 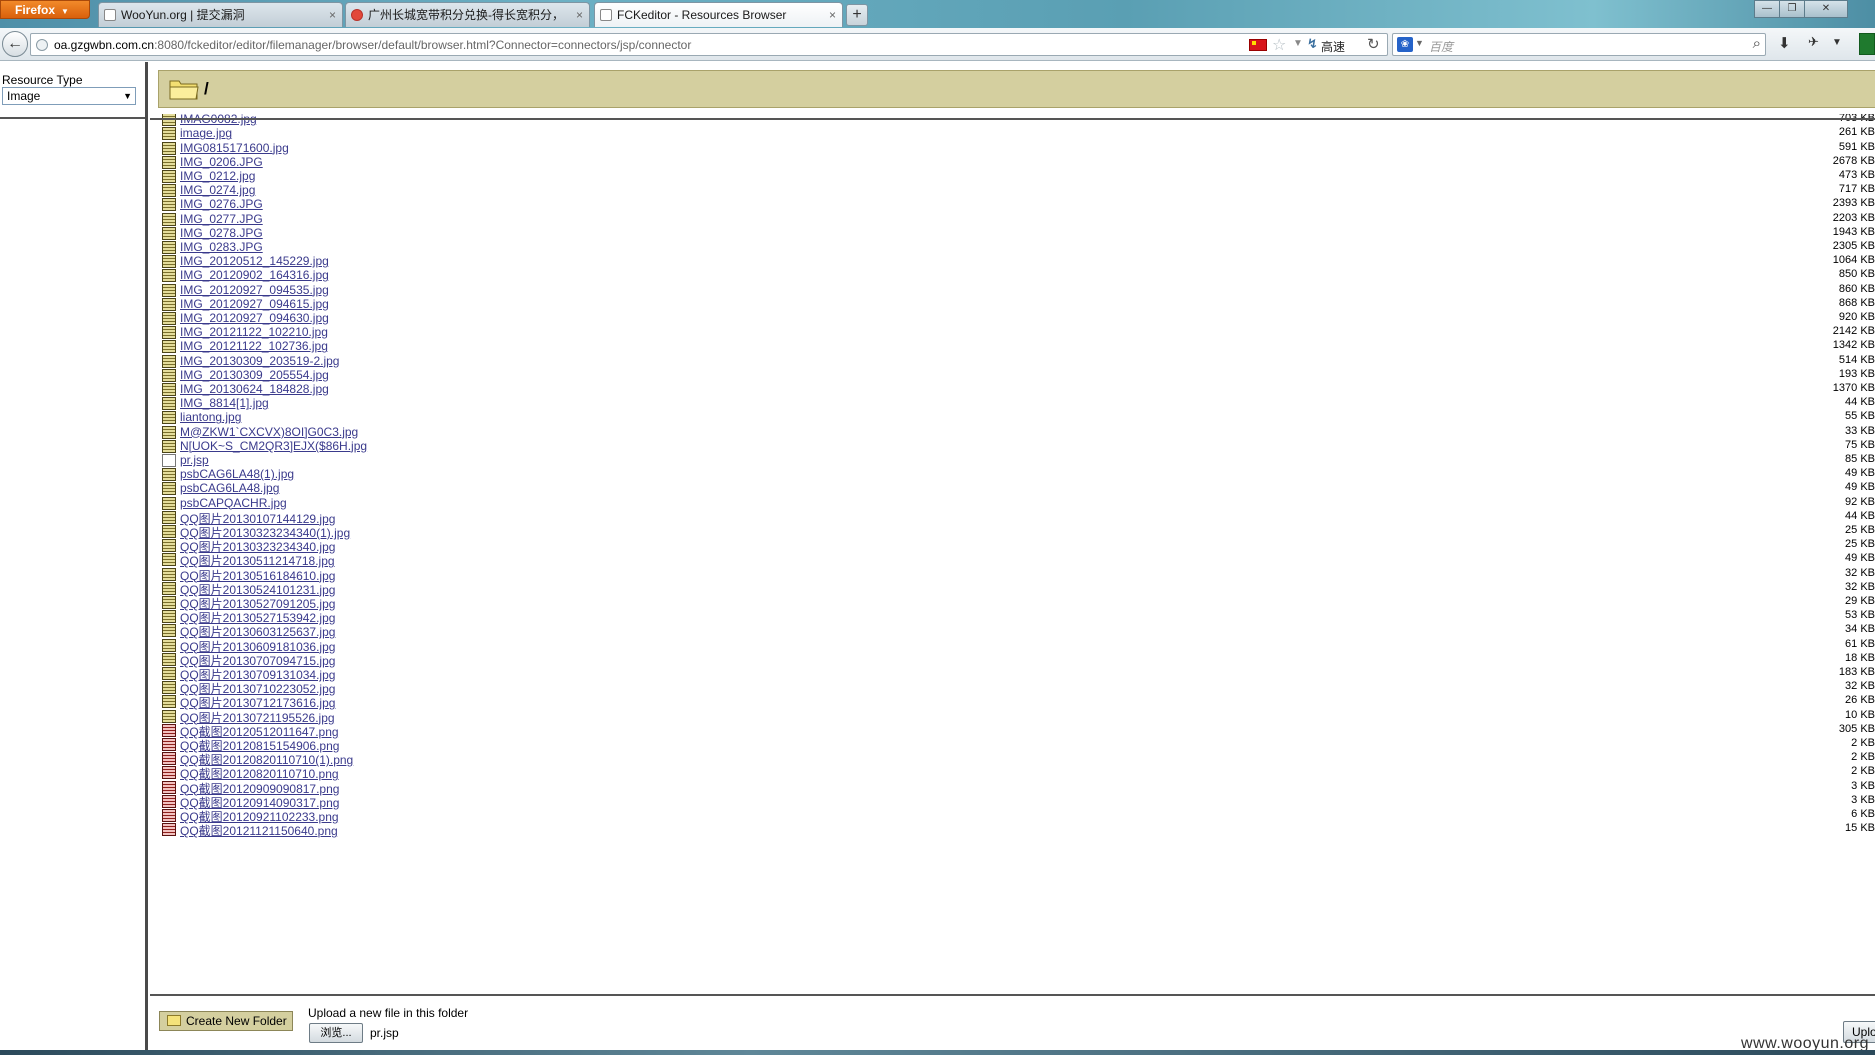 What do you see at coordinates (857, 15) in the screenshot?
I see `new-tab-button: +` at bounding box center [857, 15].